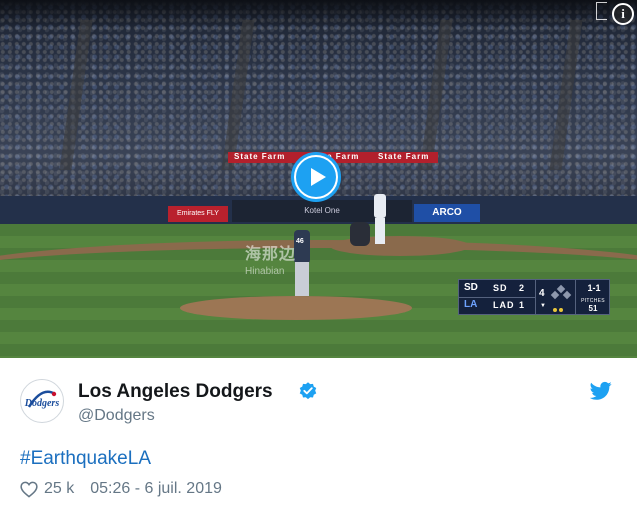  What do you see at coordinates (59, 489) in the screenshot?
I see `like-count: 25 k` at bounding box center [59, 489].